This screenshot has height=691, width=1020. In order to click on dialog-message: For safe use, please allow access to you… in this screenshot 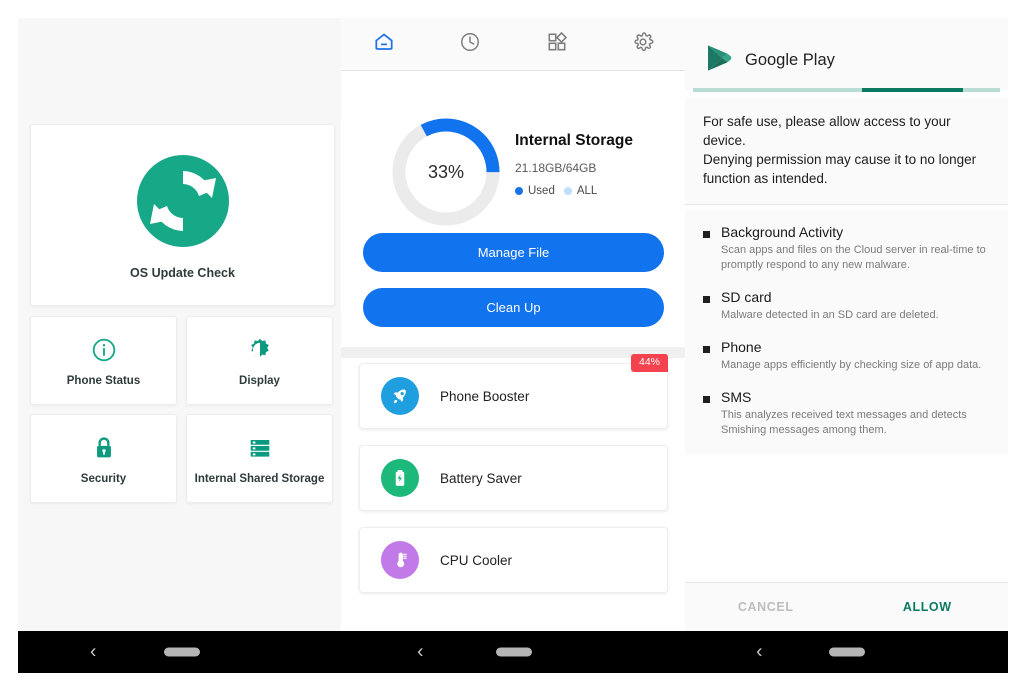, I will do `click(846, 151)`.